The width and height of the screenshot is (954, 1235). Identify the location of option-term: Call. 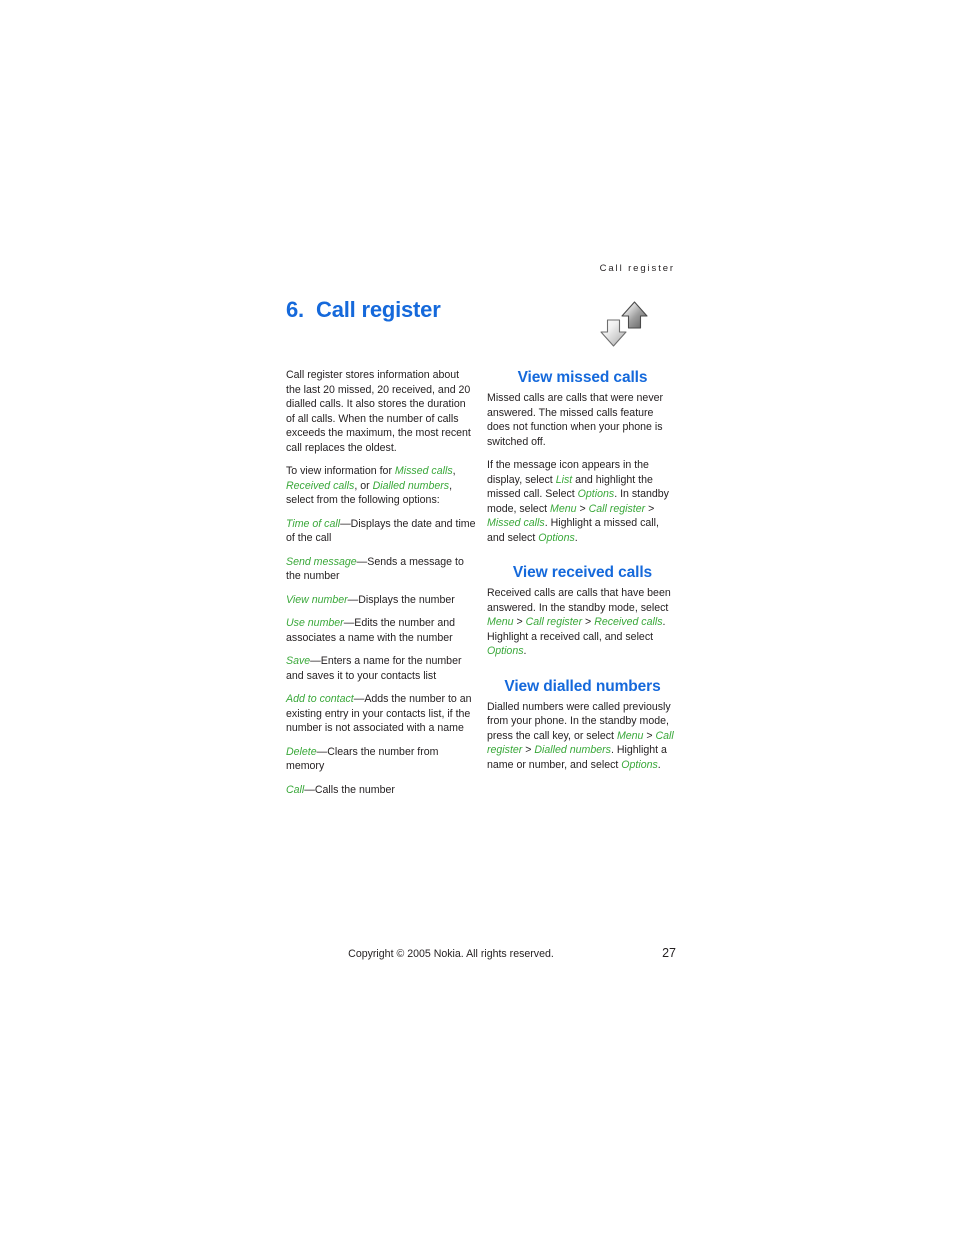
(295, 789).